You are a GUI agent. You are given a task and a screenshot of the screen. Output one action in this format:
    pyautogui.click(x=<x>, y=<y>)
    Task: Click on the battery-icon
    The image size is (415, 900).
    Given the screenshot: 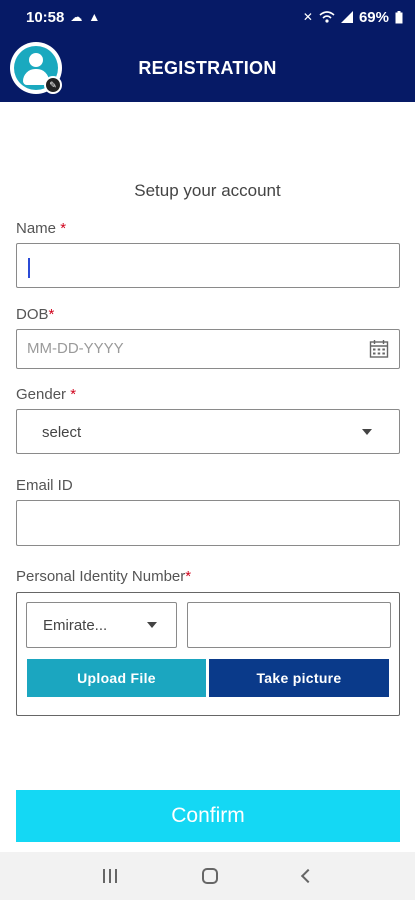 What is the action you would take?
    pyautogui.click(x=399, y=16)
    